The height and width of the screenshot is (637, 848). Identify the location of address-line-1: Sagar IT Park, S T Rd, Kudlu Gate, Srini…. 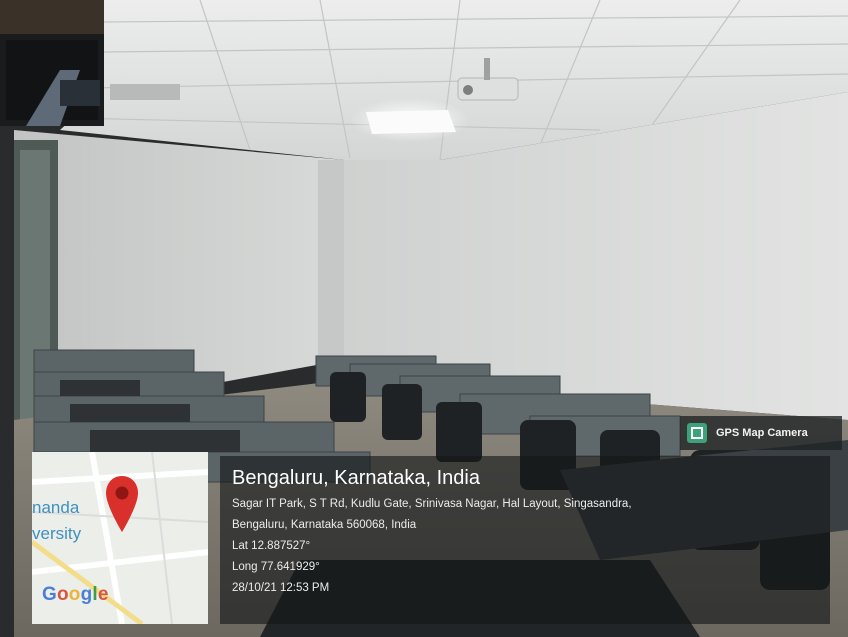
(432, 504).